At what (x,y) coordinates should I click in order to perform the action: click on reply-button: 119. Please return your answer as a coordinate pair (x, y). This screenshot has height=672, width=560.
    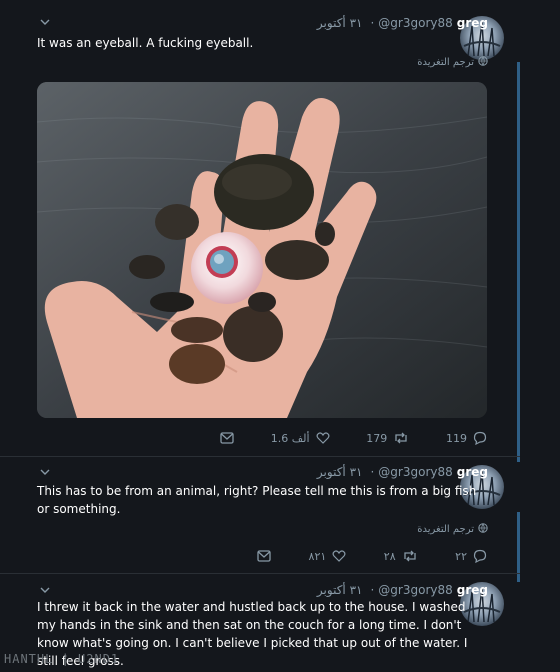
    Looking at the image, I should click on (466, 438).